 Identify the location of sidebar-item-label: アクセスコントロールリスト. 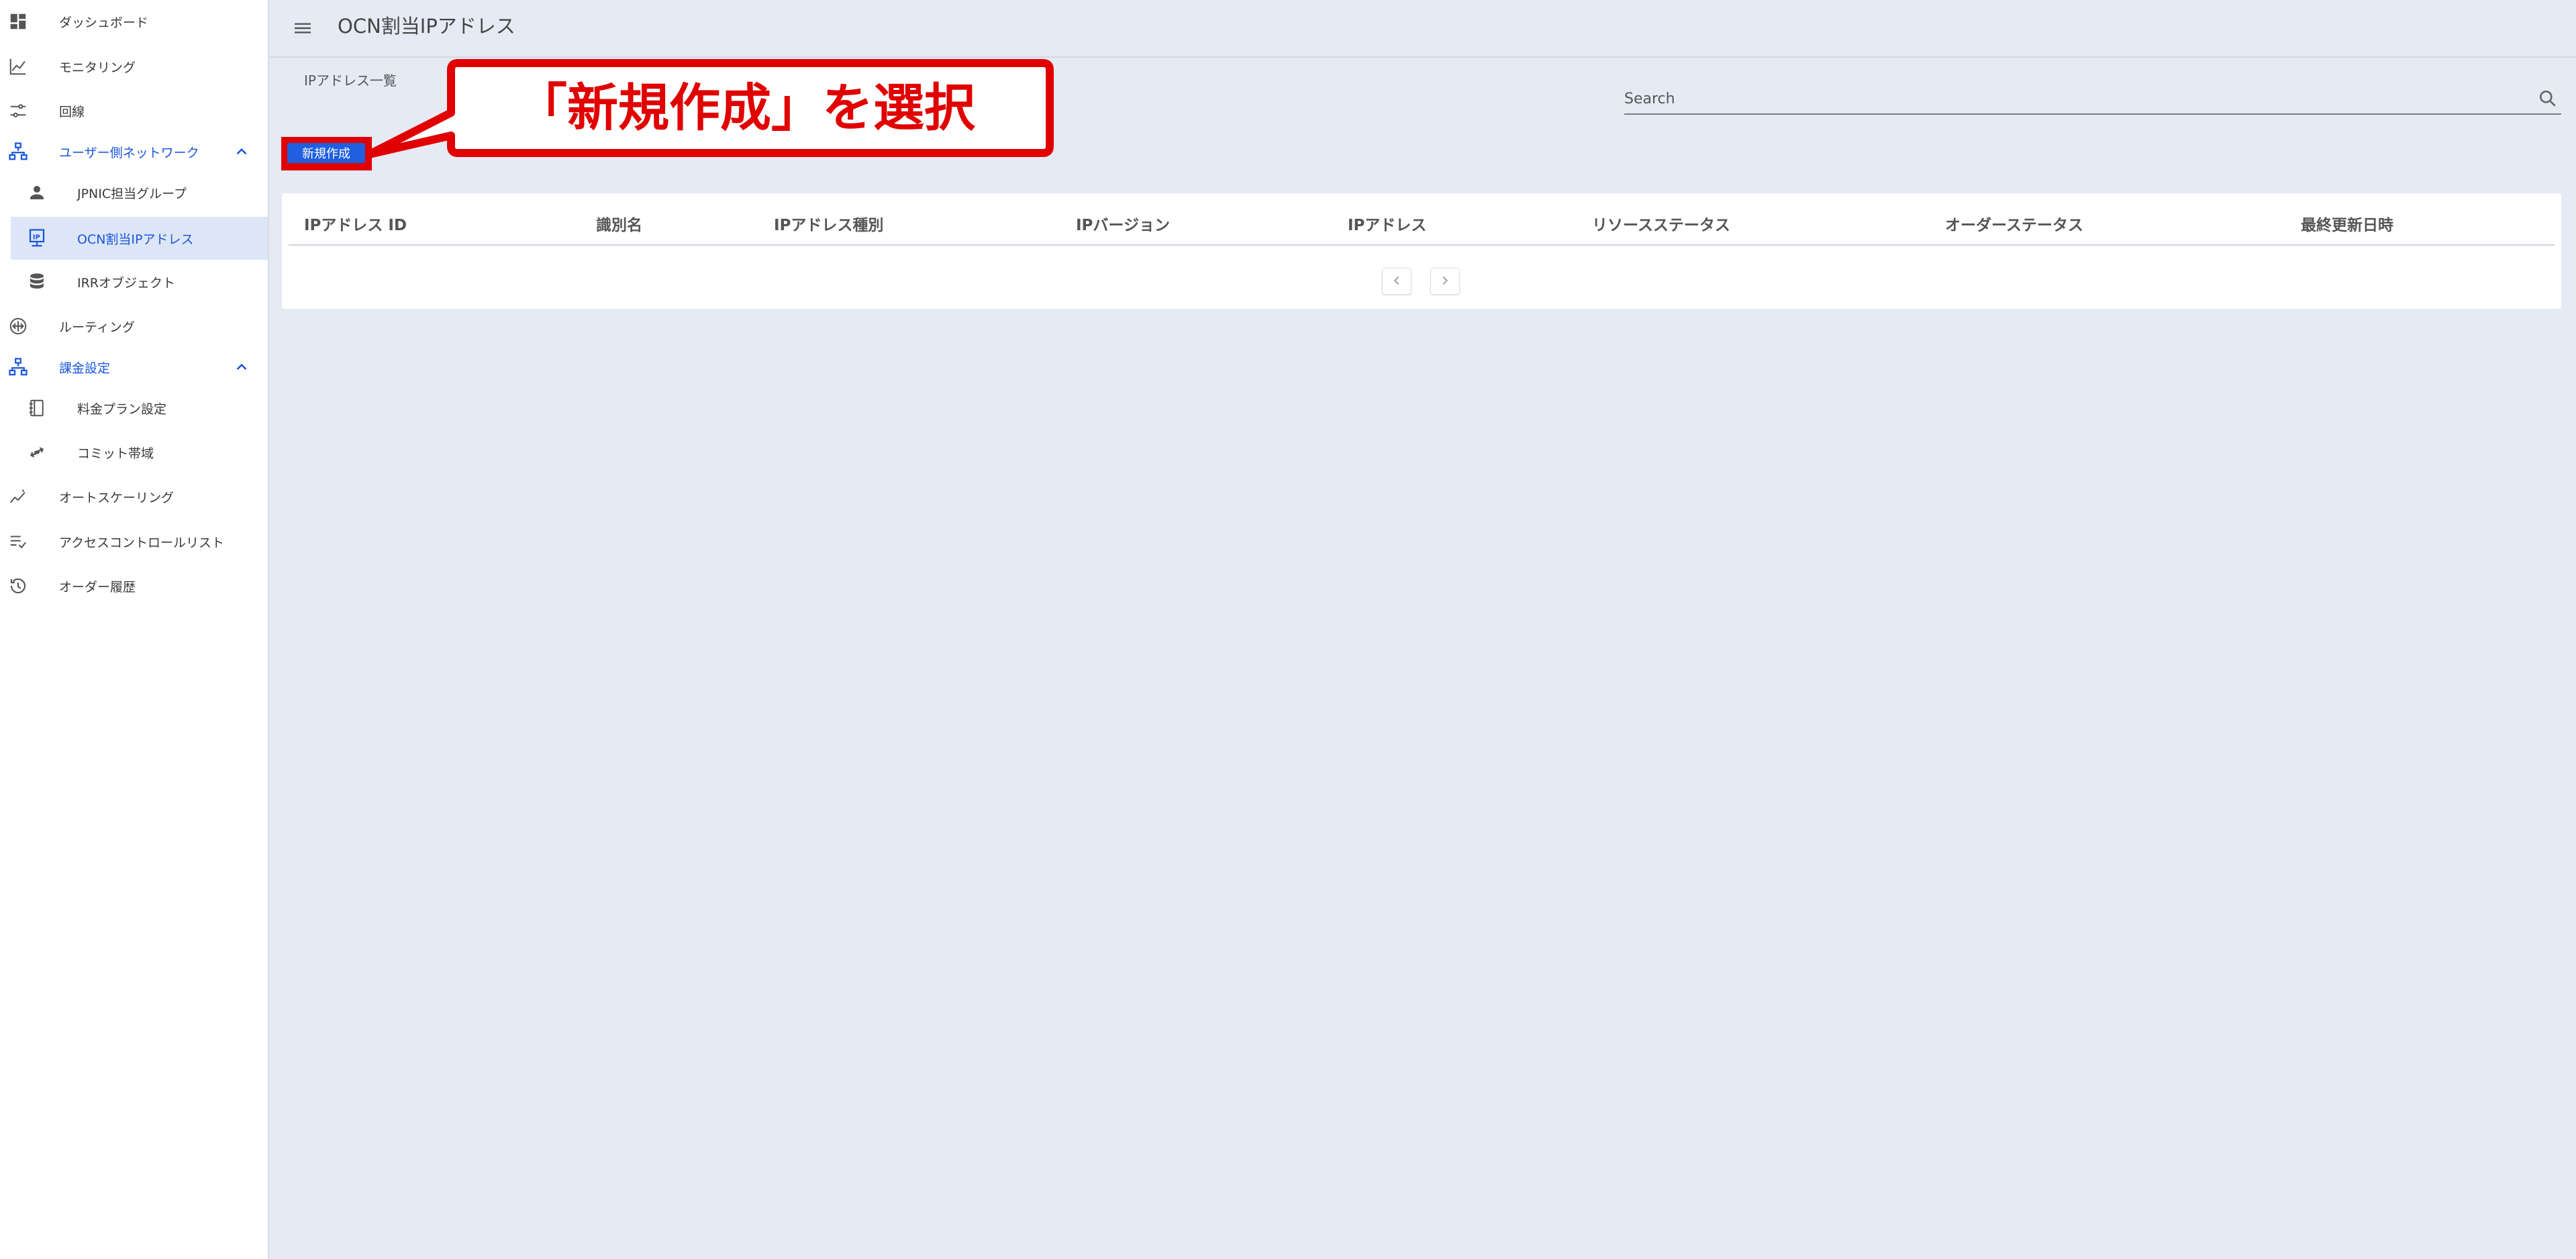
(142, 542).